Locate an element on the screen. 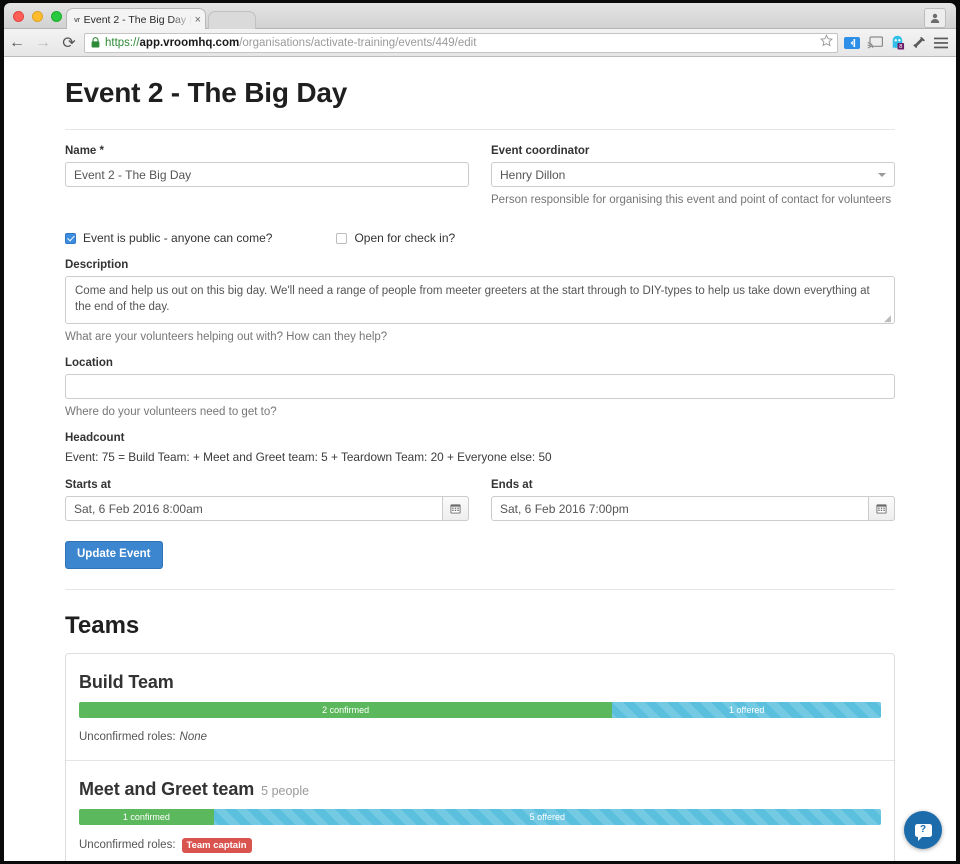  ends-at-wrap: Sat, 6 Feb 2016 7:00pm is located at coordinates (693, 508).